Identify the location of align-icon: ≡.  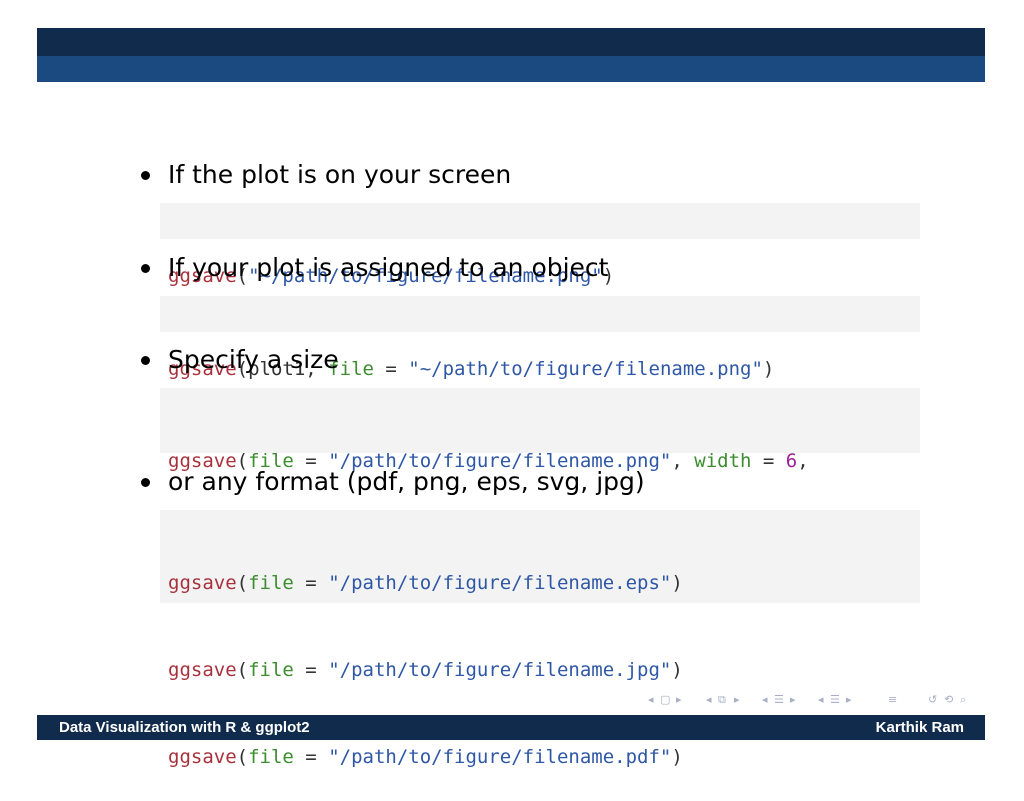
(892, 700).